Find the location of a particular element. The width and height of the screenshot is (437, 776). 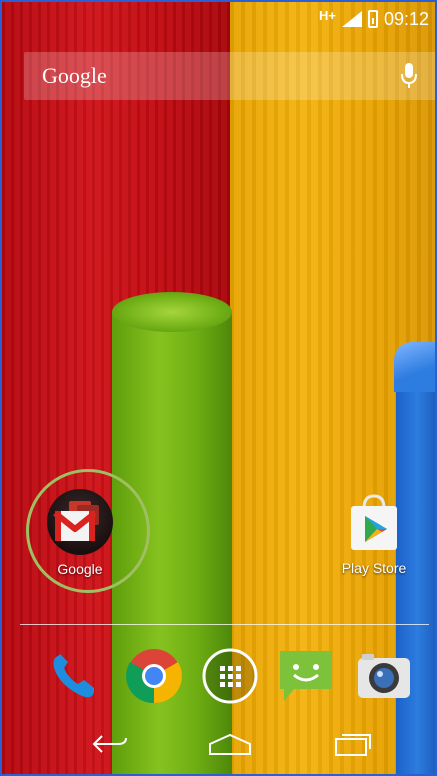

google-folder-icon is located at coordinates (80, 522).